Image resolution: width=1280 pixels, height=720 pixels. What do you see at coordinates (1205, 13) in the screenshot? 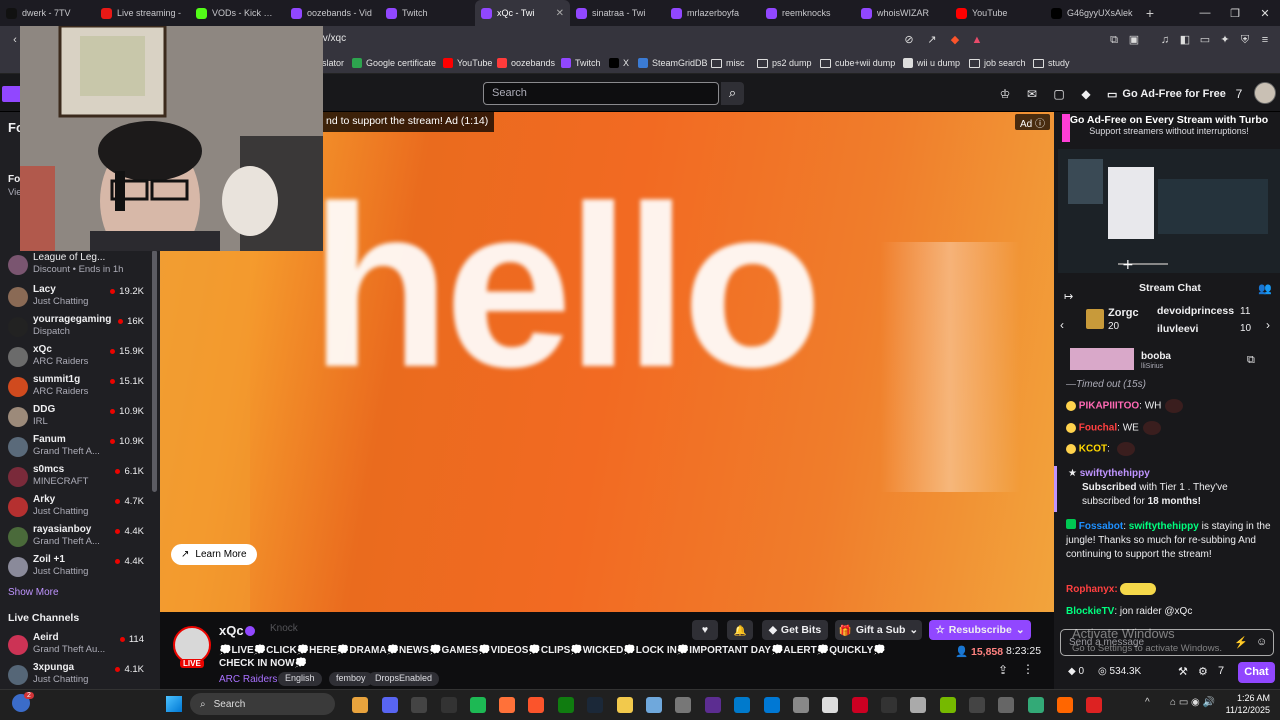
I see `minimize-icon: —` at bounding box center [1205, 13].